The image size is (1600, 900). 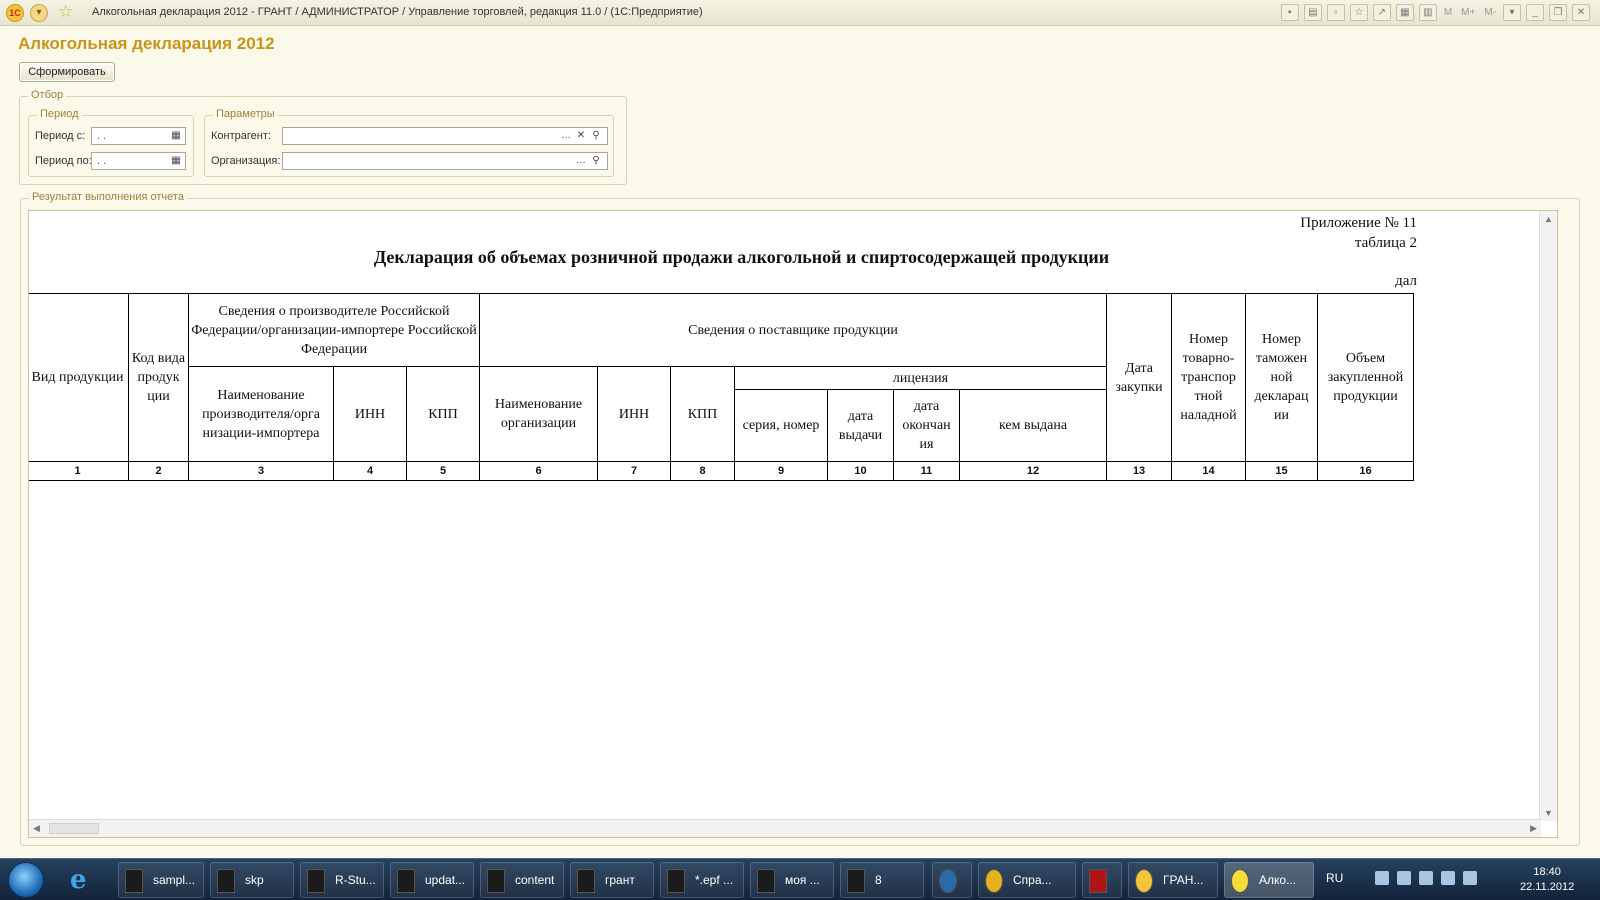 I want to click on window-toolbar: ▪ ▤ ▫ ☆ ↗ ▦ ▥ M M+ M- ▾ _ ❐ ✕, so click(x=1435, y=12).